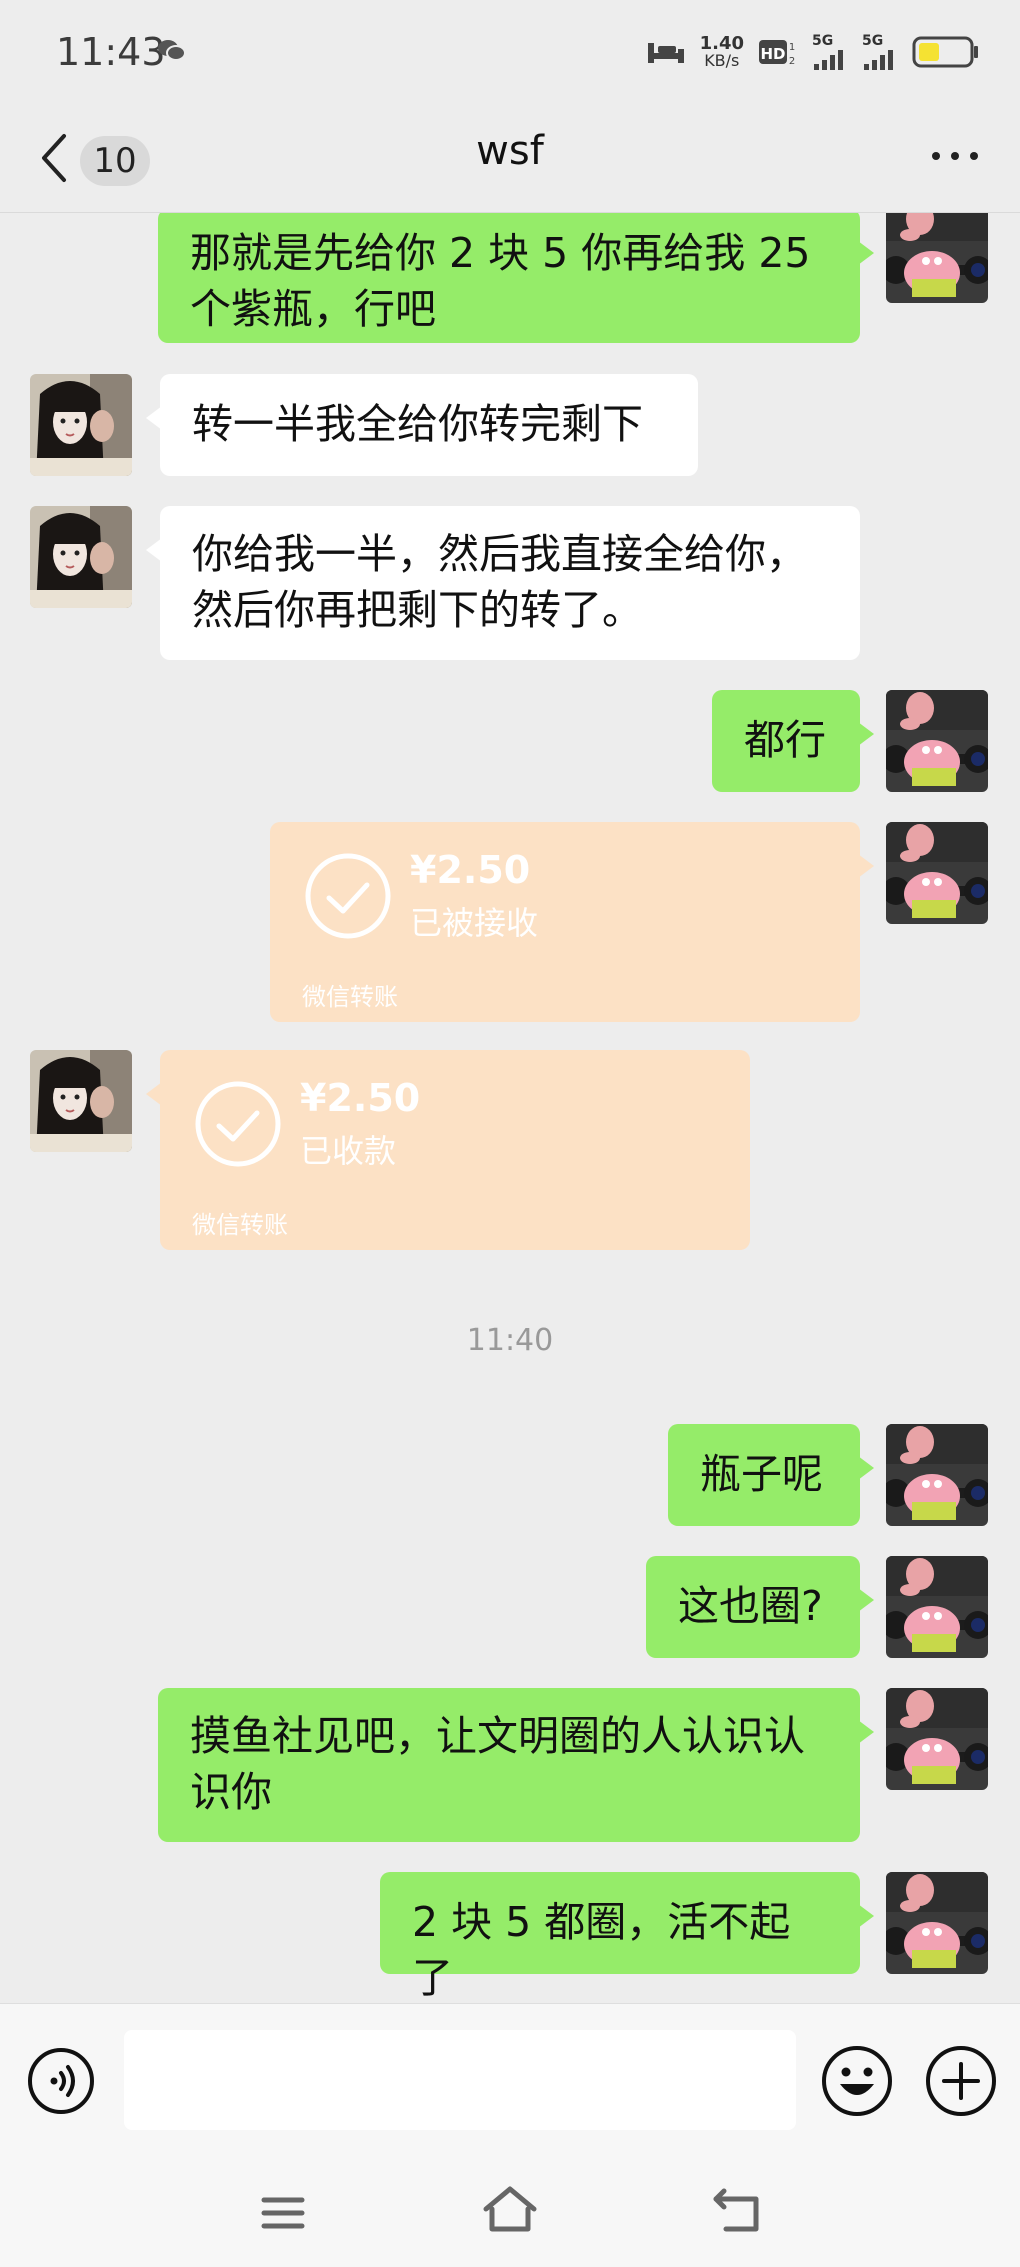 Image resolution: width=1020 pixels, height=2267 pixels. I want to click on system-nav-bar, so click(510, 2210).